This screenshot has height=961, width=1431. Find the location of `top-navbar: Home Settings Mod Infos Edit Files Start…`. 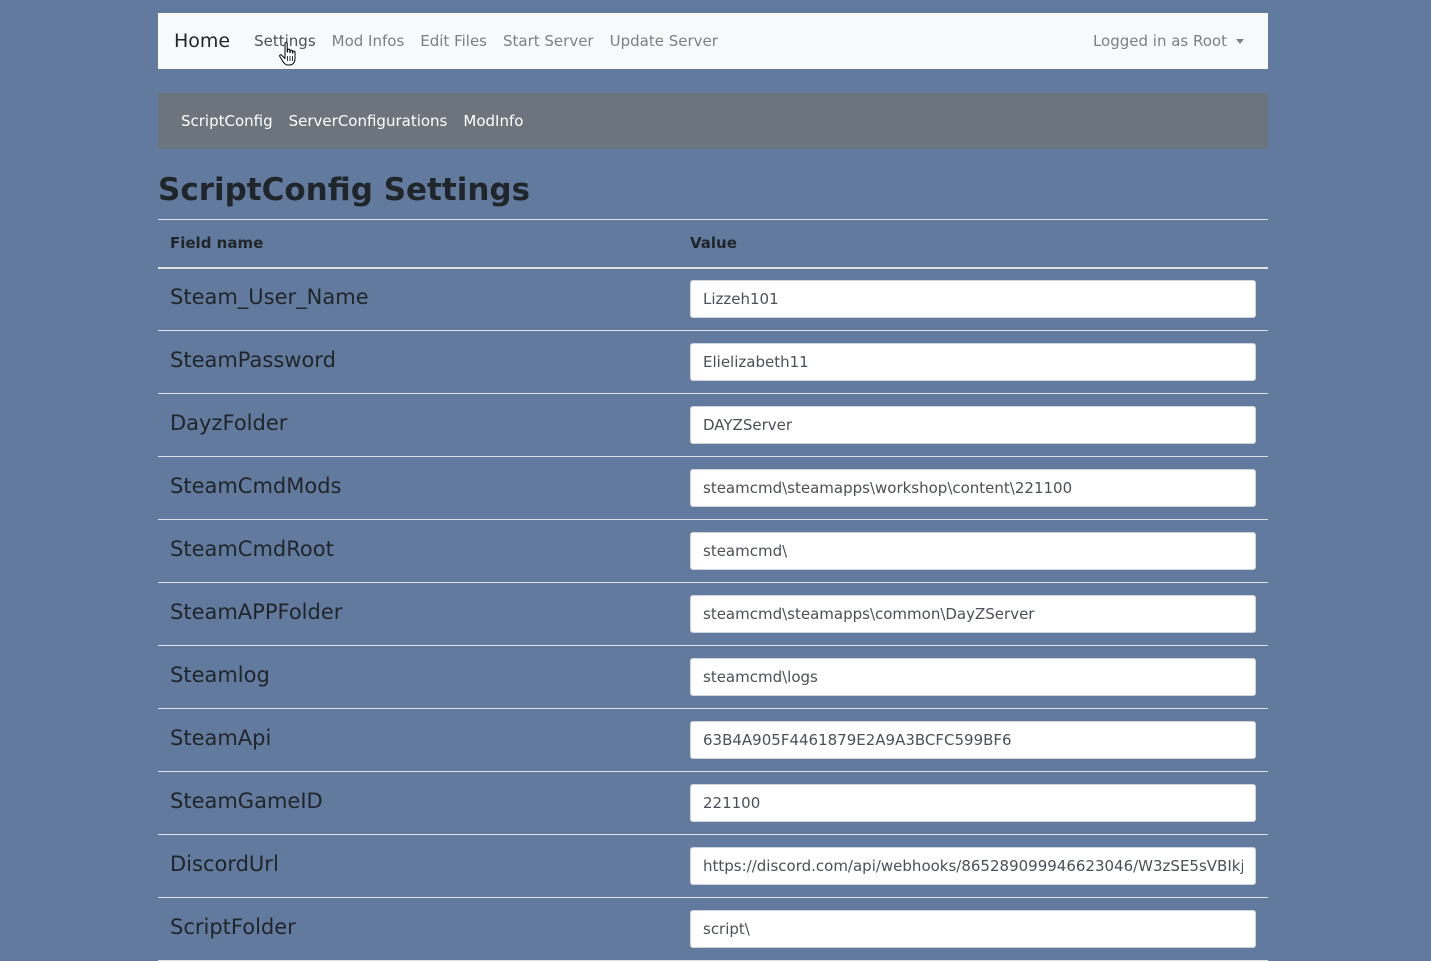

top-navbar: Home Settings Mod Infos Edit Files Start… is located at coordinates (713, 41).